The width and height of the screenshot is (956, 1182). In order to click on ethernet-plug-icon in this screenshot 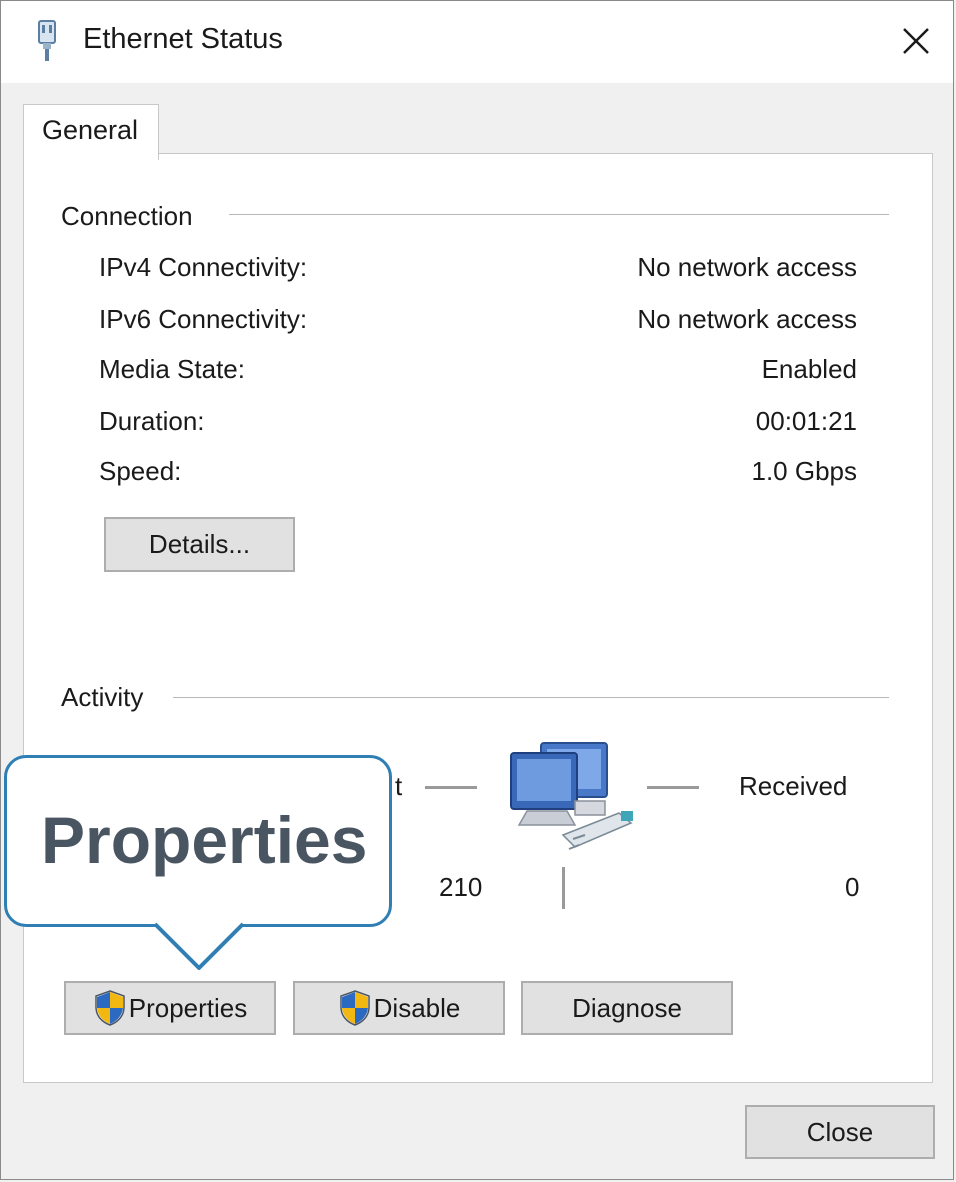, I will do `click(47, 40)`.